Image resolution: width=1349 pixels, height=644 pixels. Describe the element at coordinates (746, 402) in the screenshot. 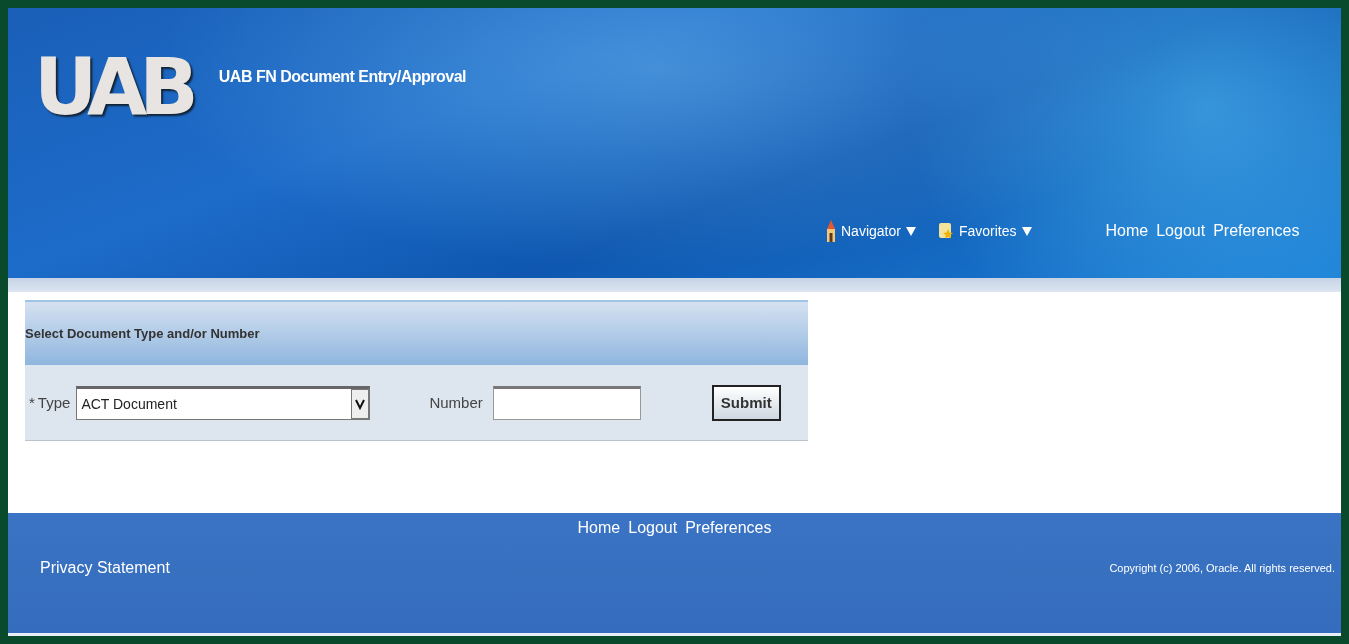

I see `submit-button: Submit` at that location.